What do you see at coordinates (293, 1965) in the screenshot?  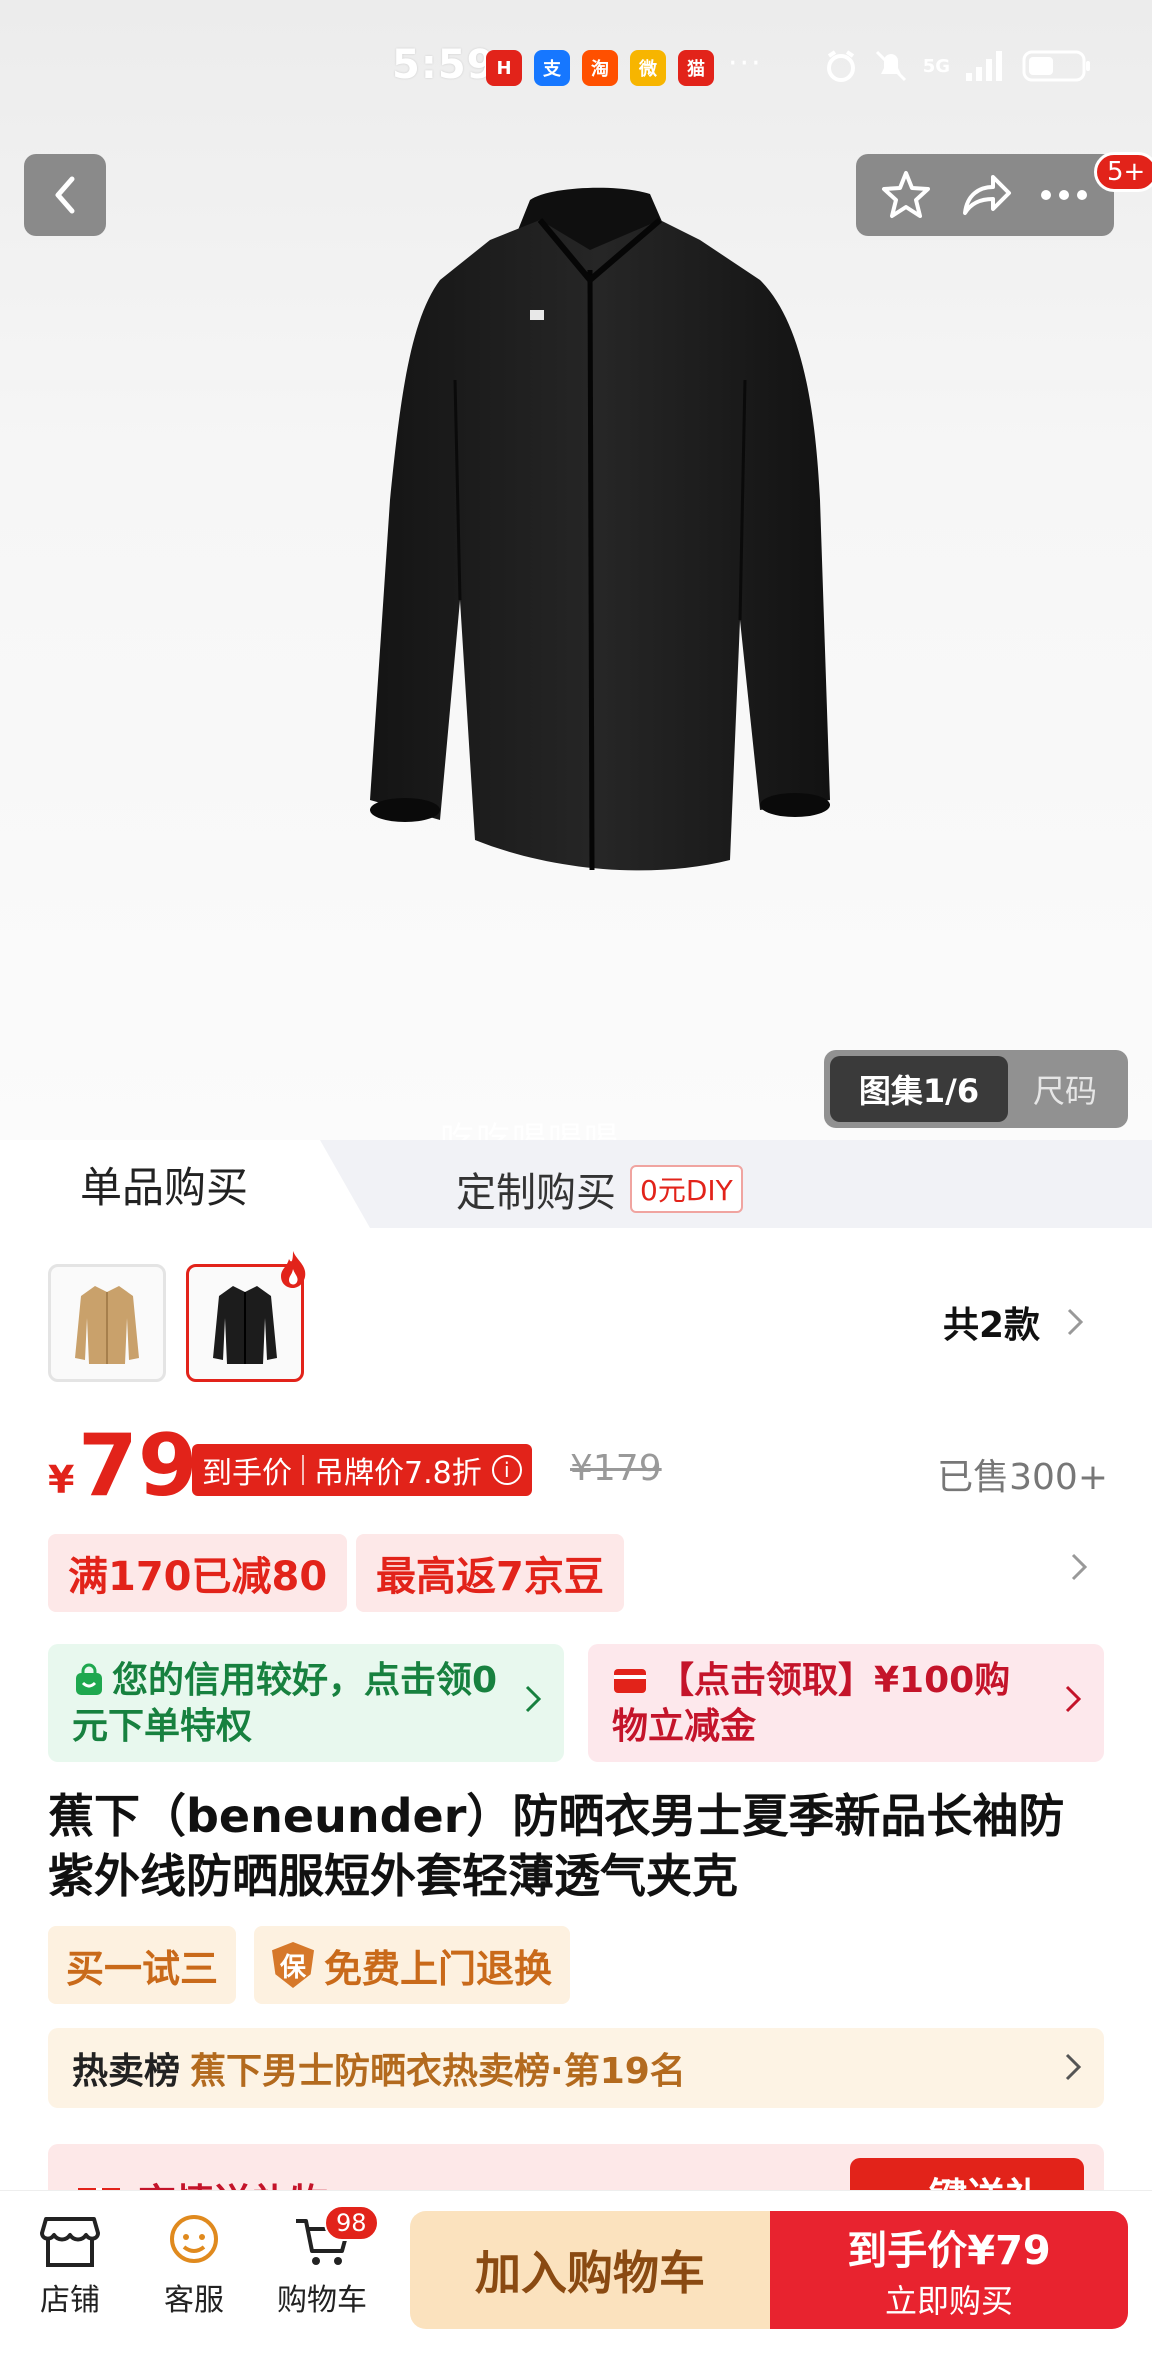 I see `shield-icon: 保` at bounding box center [293, 1965].